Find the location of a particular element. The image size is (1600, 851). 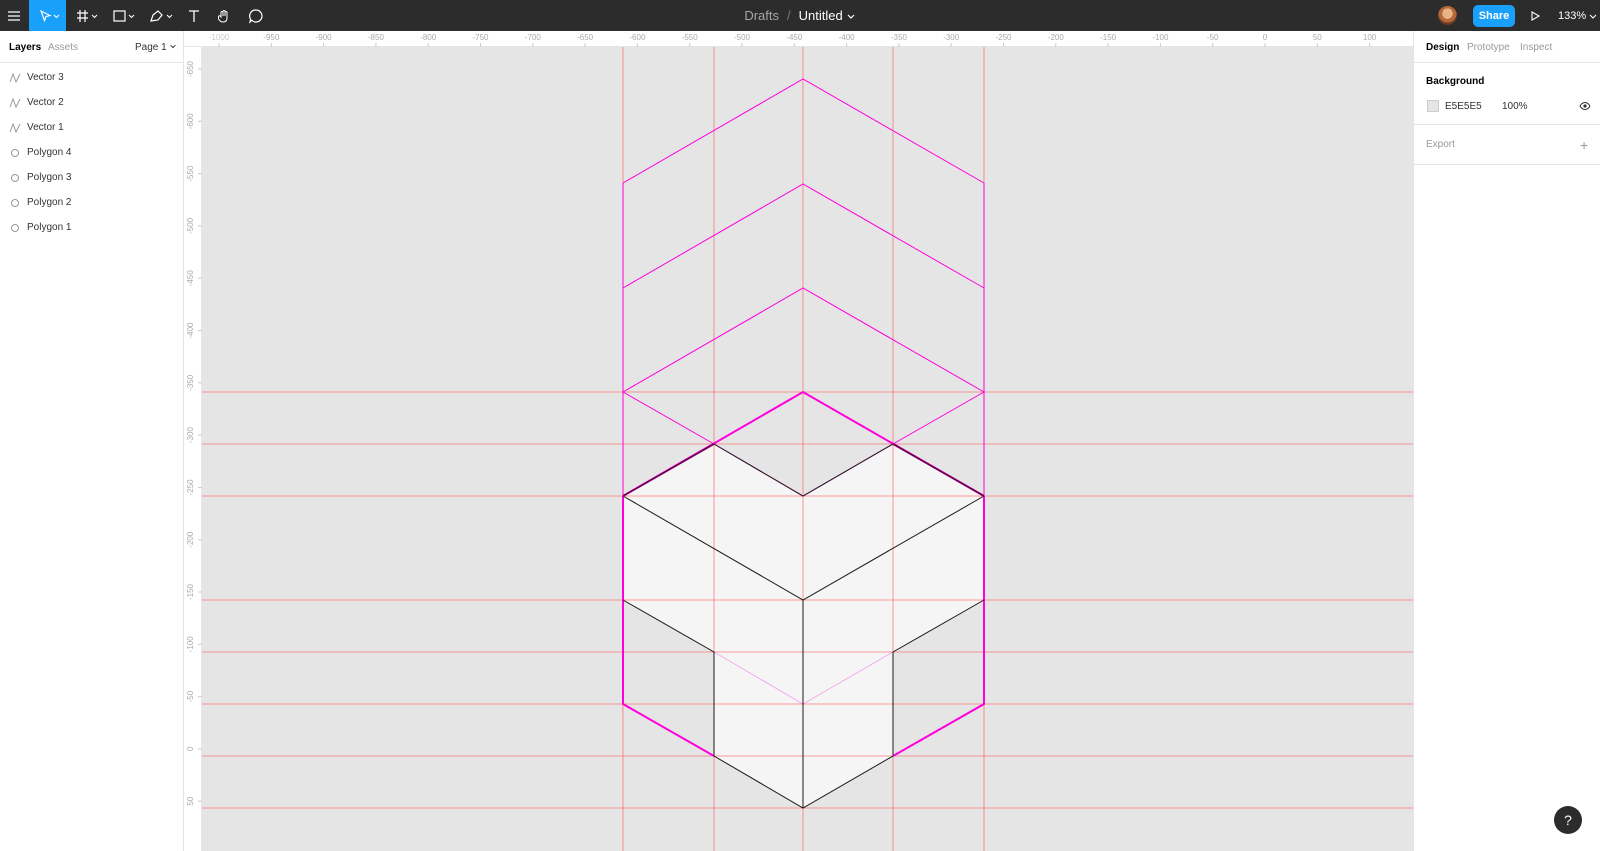

page-label: Page 1 is located at coordinates (151, 47).